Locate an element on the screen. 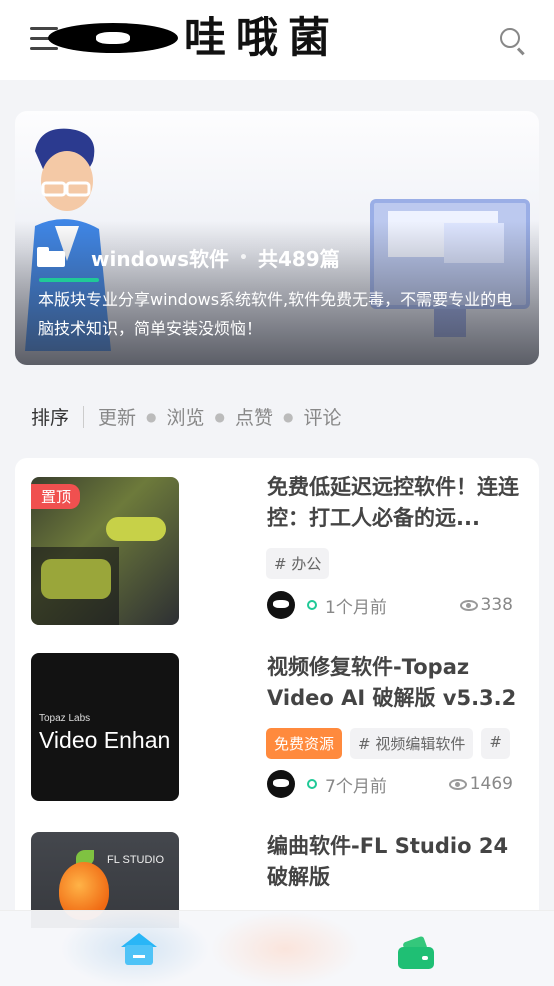  top-bar: 哇哦菌 is located at coordinates (277, 40).